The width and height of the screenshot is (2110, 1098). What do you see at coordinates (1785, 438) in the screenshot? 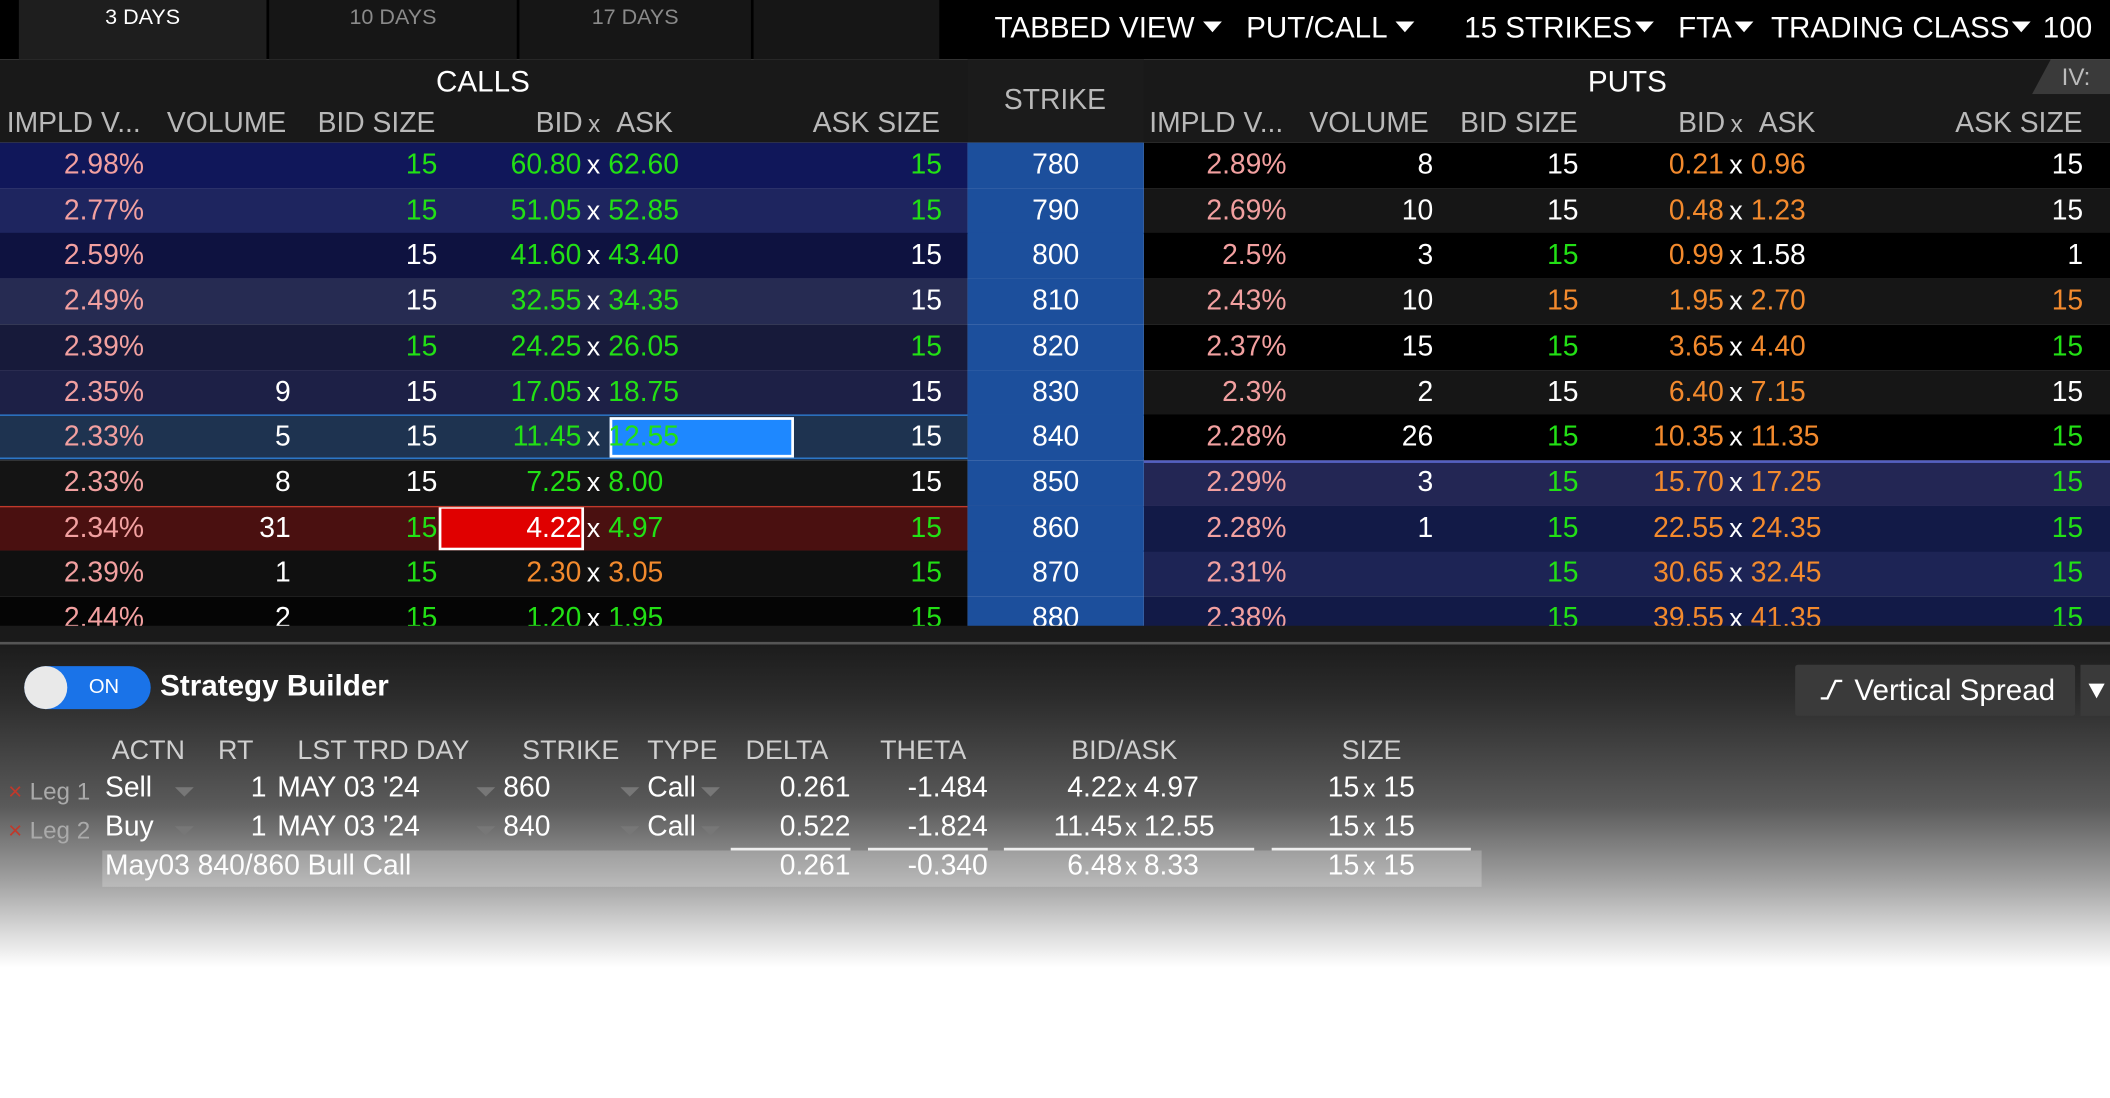
I see `put-ask: 11.35` at bounding box center [1785, 438].